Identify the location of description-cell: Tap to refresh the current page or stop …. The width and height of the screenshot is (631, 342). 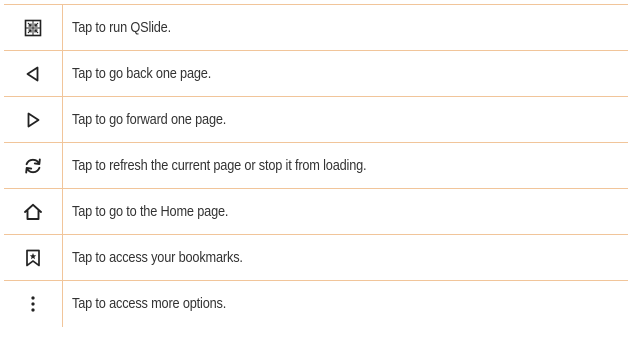
(346, 166).